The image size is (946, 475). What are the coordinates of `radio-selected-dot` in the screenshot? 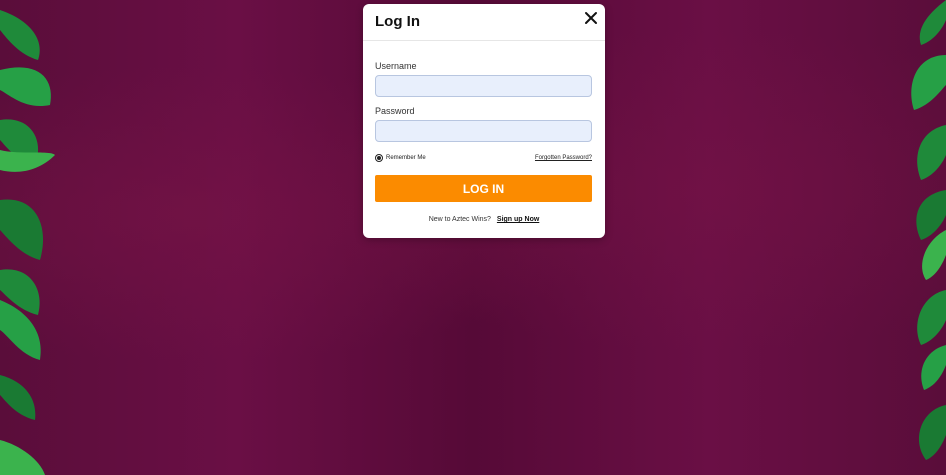 It's located at (379, 158).